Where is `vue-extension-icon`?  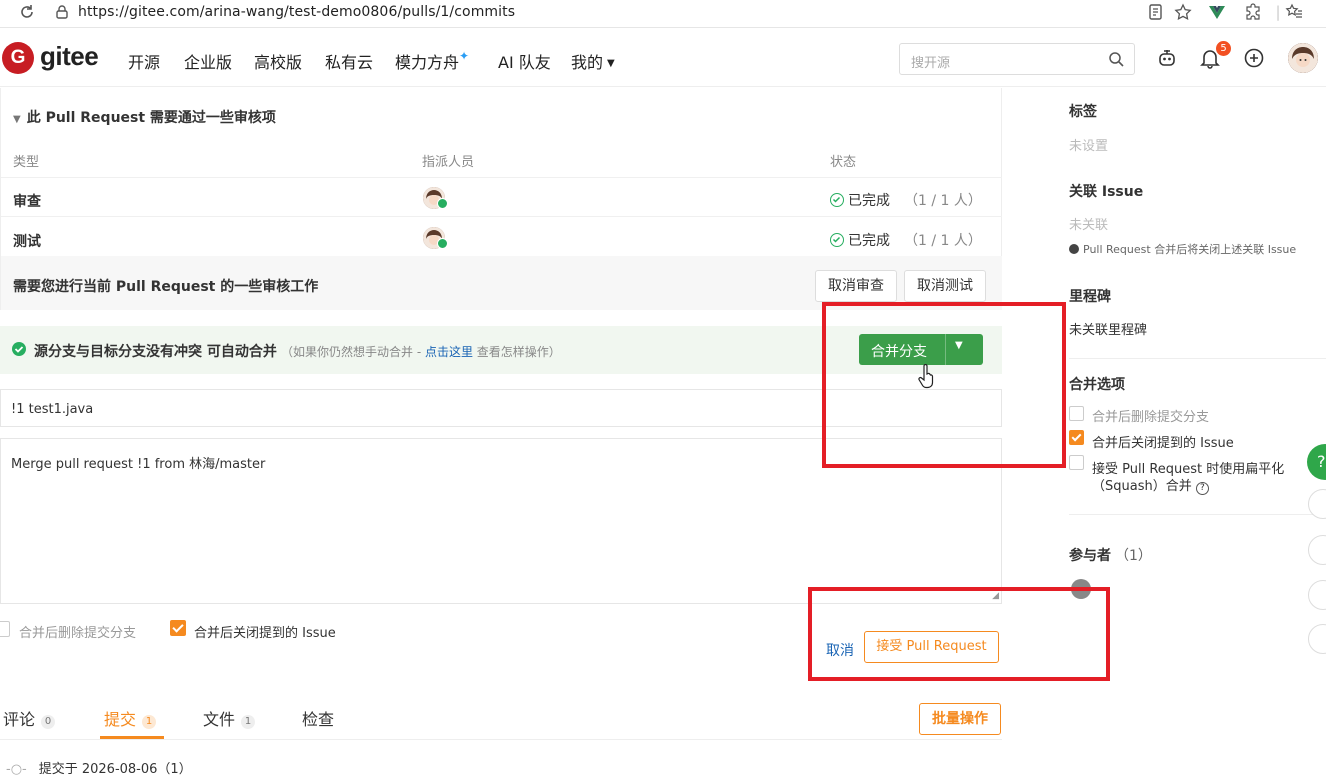 vue-extension-icon is located at coordinates (1217, 13).